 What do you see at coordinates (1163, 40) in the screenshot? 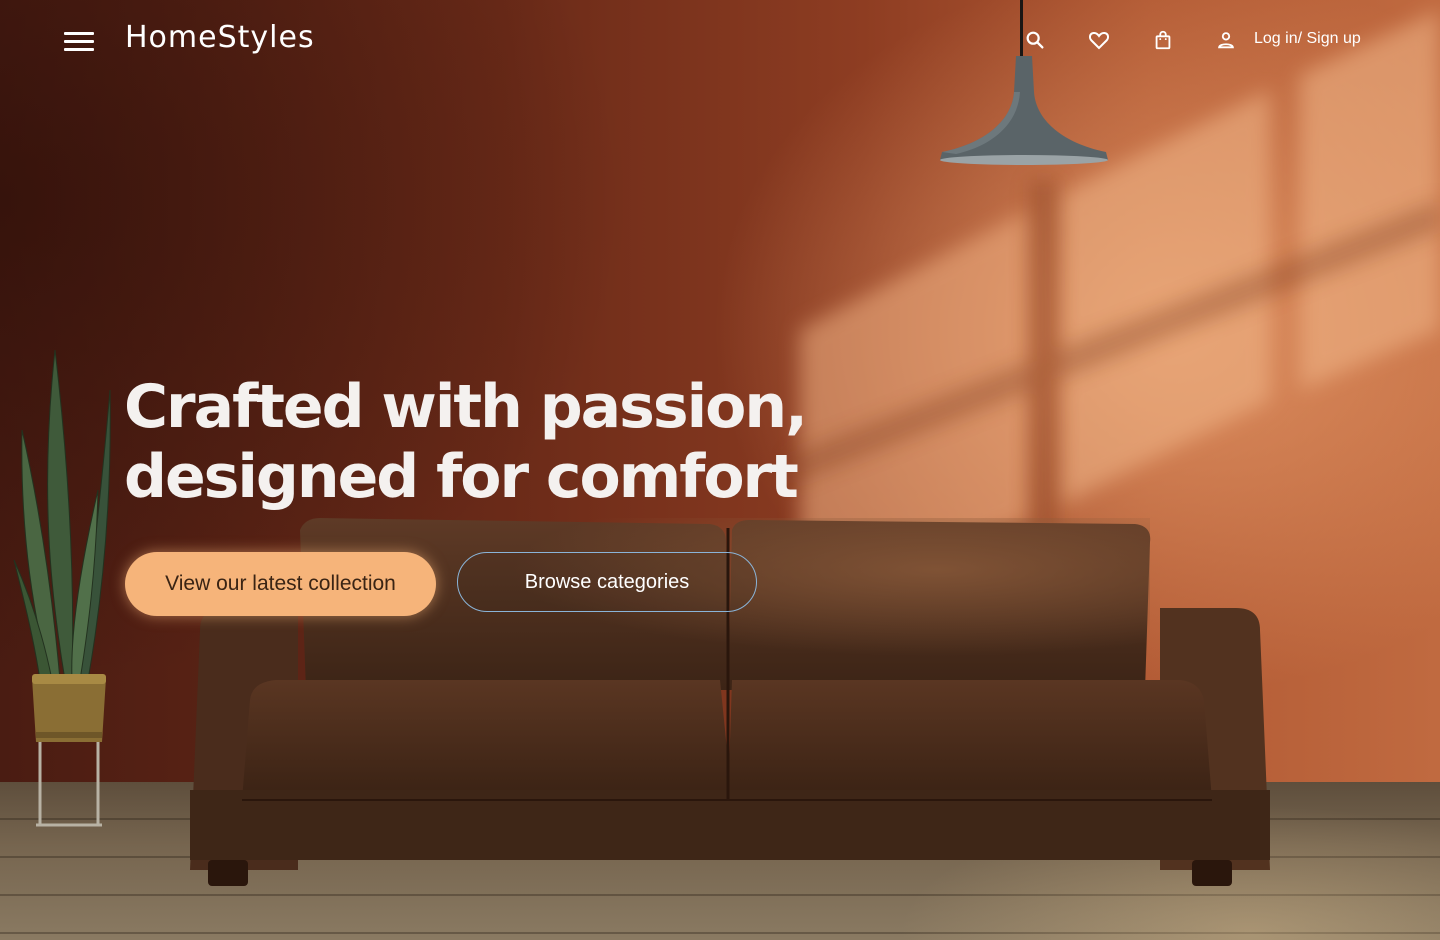
I see `shopping-bag-icon` at bounding box center [1163, 40].